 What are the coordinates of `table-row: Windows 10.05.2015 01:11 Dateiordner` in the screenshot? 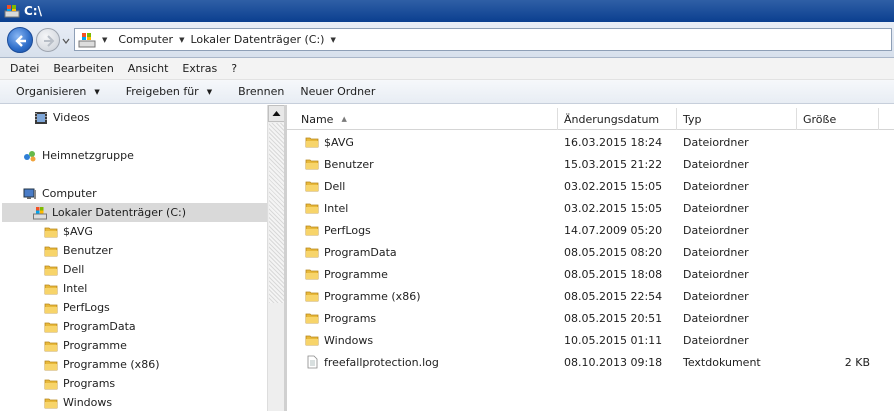 It's located at (590, 340).